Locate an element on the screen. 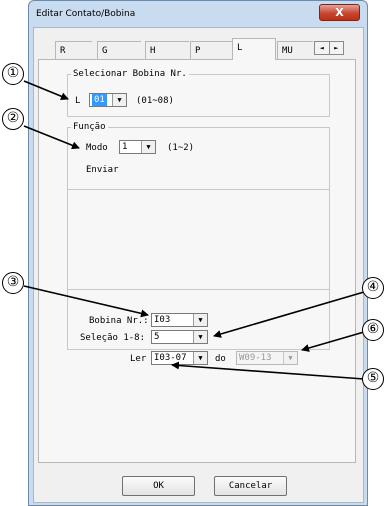  marker-1: ① is located at coordinates (13, 74).